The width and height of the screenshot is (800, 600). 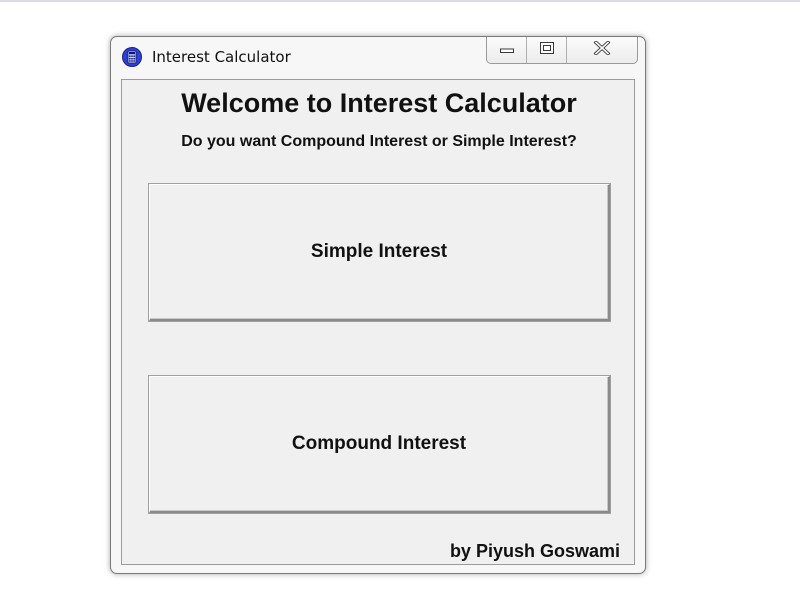 What do you see at coordinates (221, 57) in the screenshot?
I see `window-title: Interest Calculator` at bounding box center [221, 57].